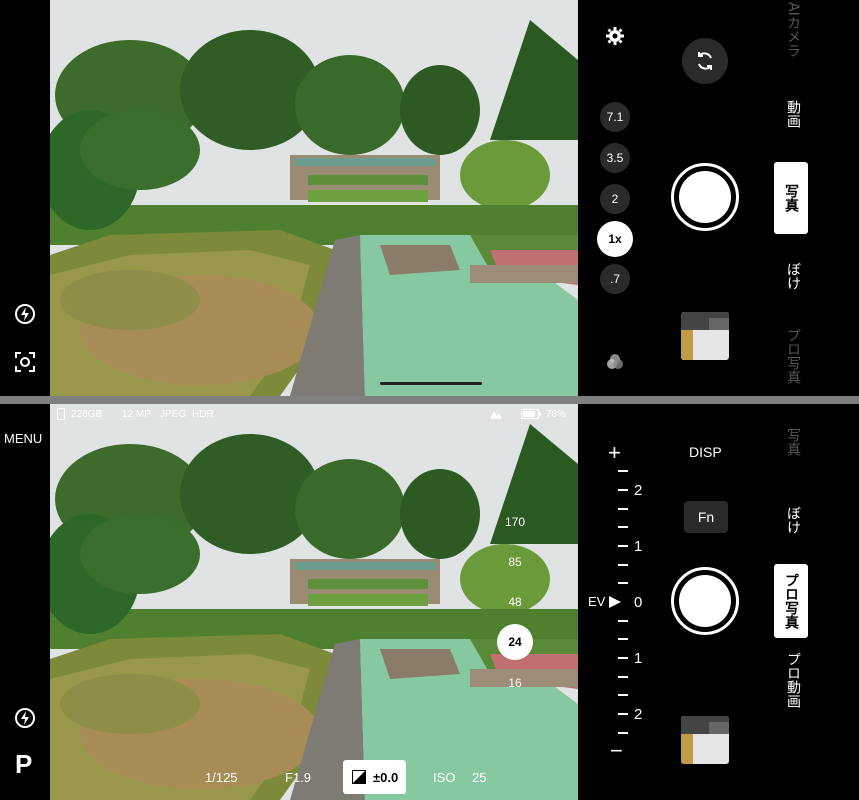 This screenshot has height=800, width=859. I want to click on ev-mark-minus-1: 1, so click(638, 658).